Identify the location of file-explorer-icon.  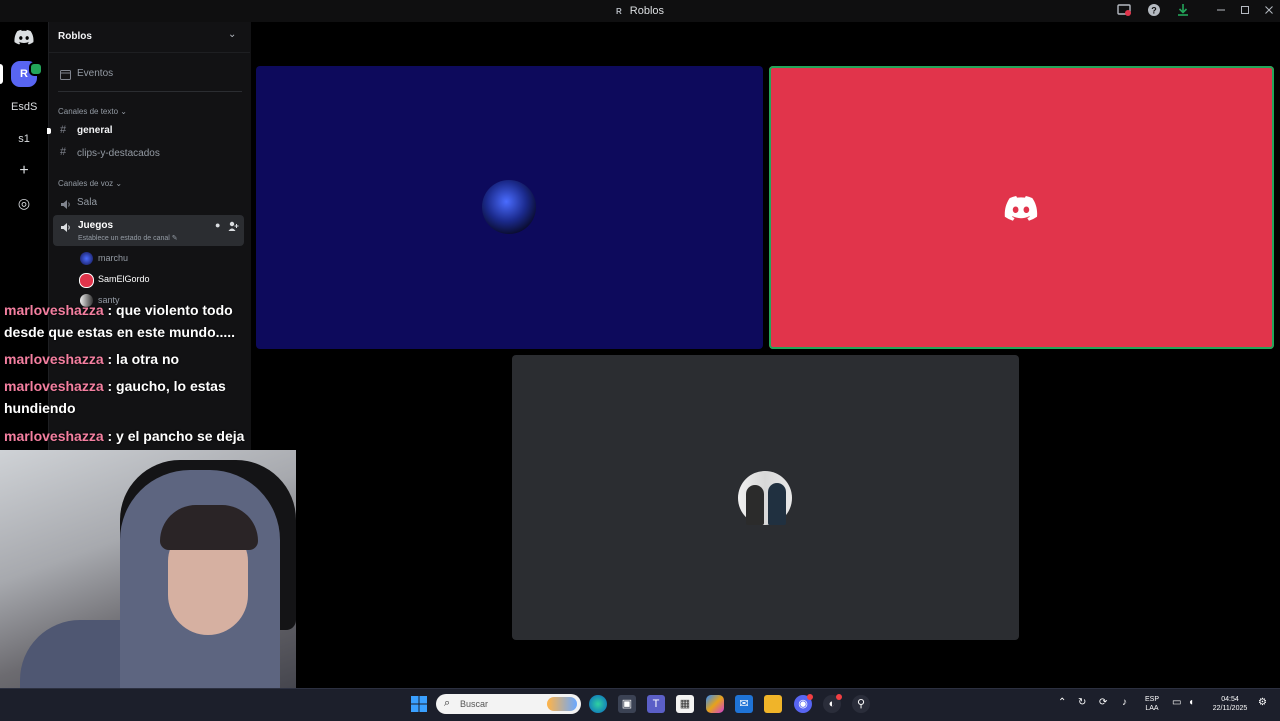
(773, 704).